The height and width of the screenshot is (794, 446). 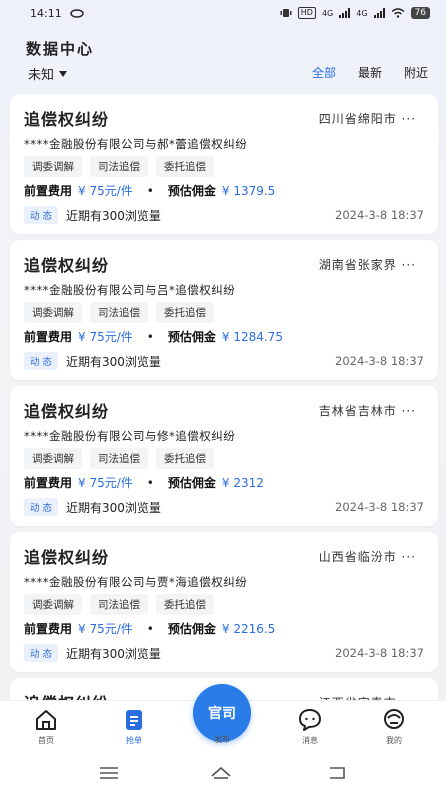 What do you see at coordinates (134, 740) in the screenshot?
I see `nav-grab-orders-label: 抢单` at bounding box center [134, 740].